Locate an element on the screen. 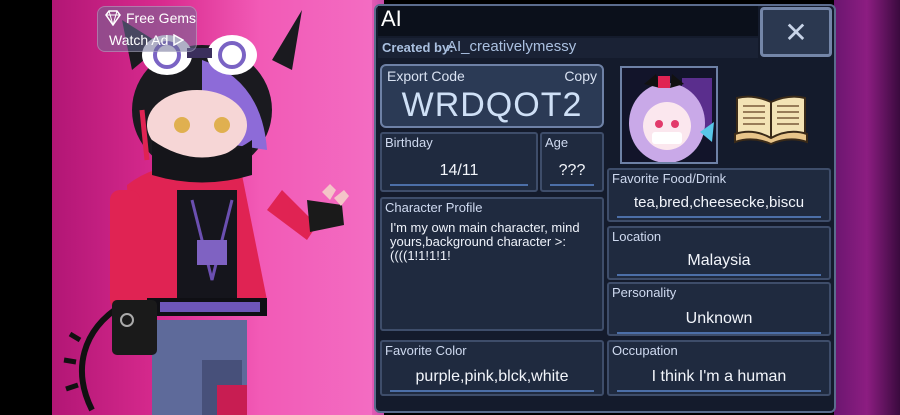 Image resolution: width=900 pixels, height=415 pixels. export-code-value: WRDQOT2 is located at coordinates (492, 105).